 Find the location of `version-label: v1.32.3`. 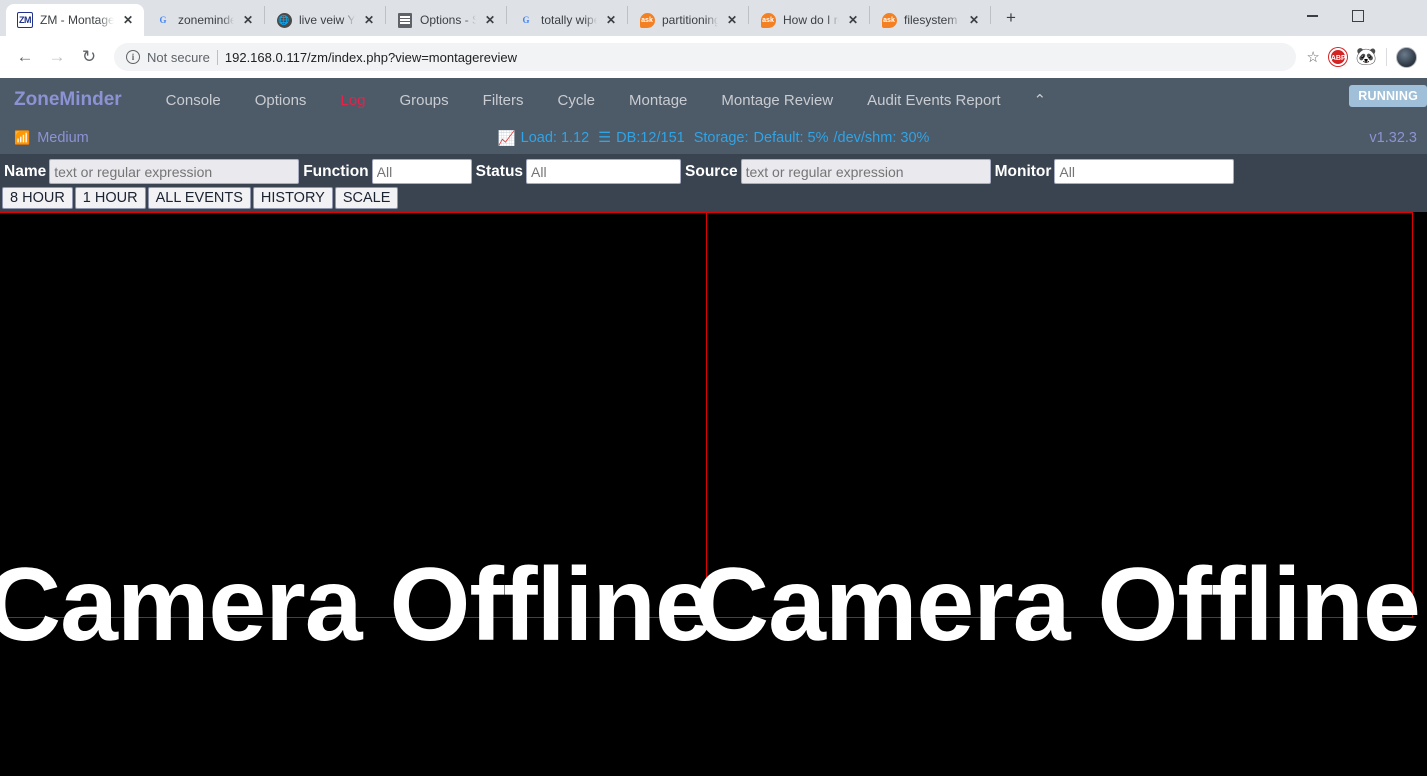

version-label: v1.32.3 is located at coordinates (1393, 138).